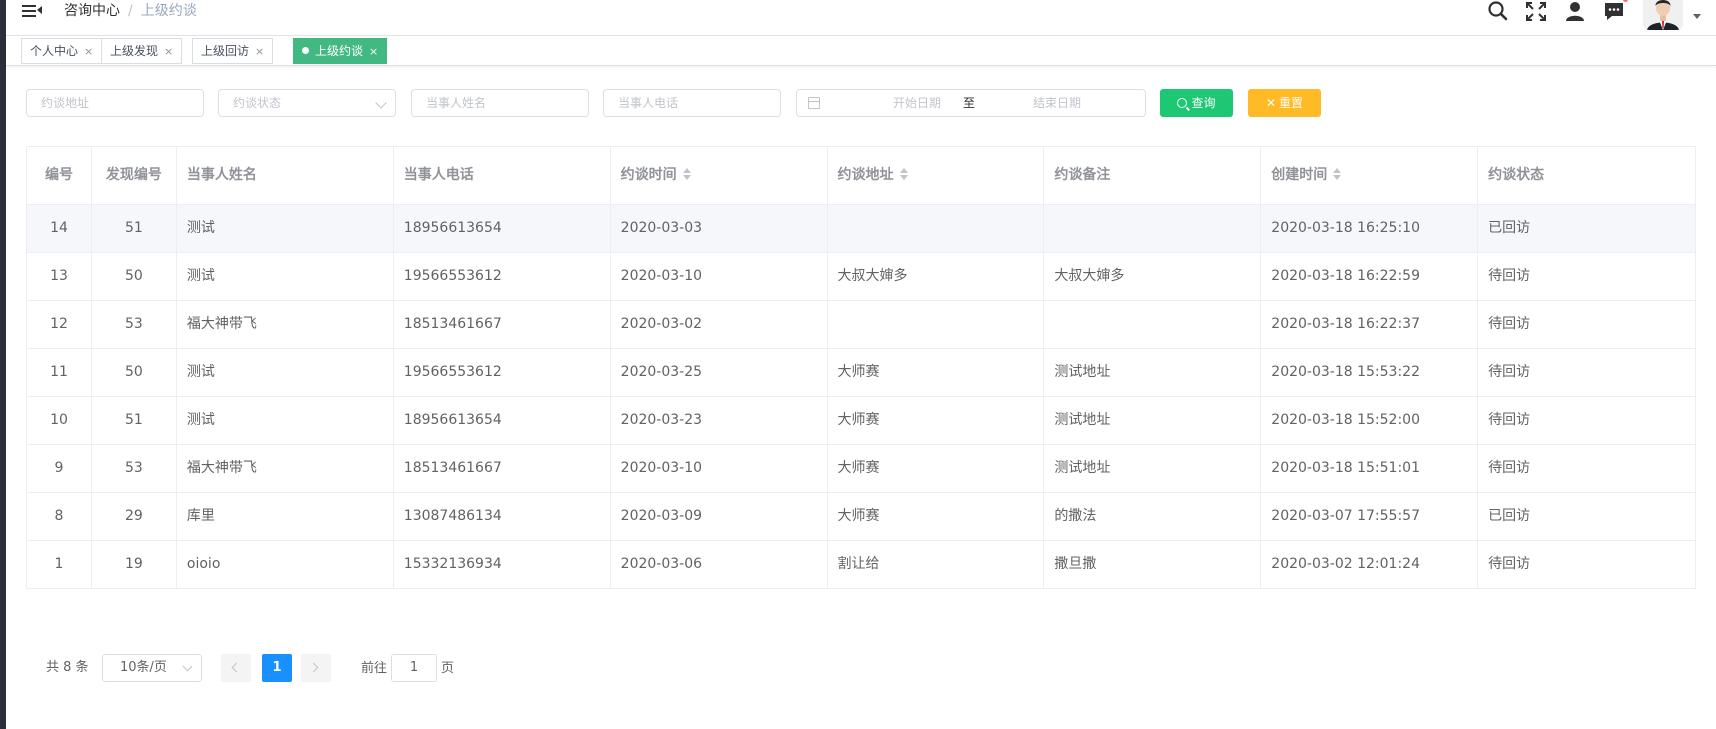  Describe the element at coordinates (1615, 12) in the screenshot. I see `message-icon` at that location.